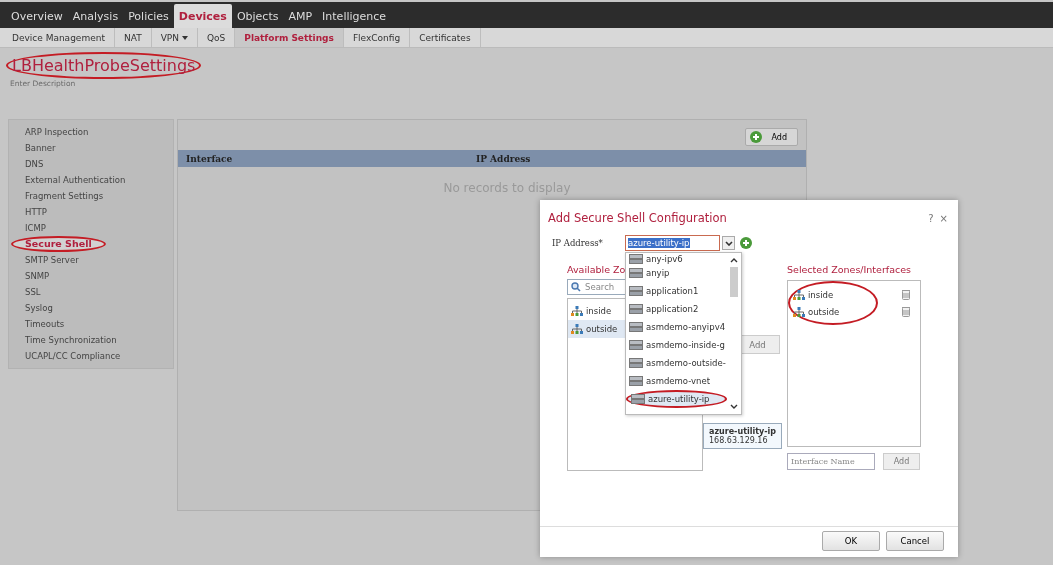 The image size is (1053, 565). I want to click on nav-tab: Objects, so click(257, 16).